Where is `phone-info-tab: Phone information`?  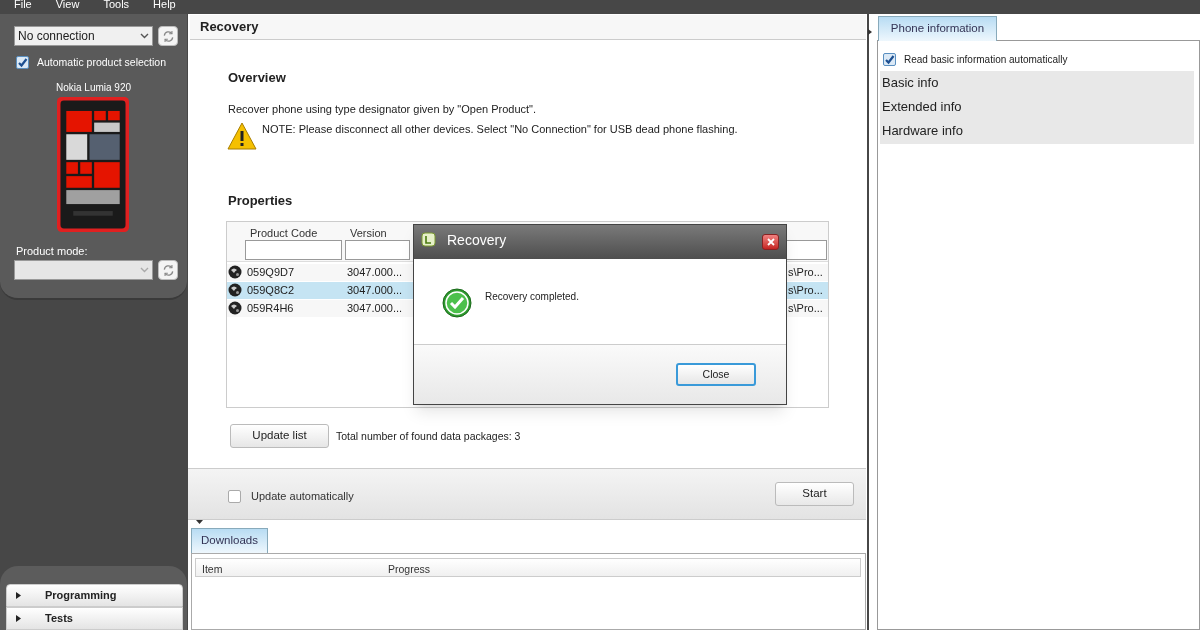 phone-info-tab: Phone information is located at coordinates (937, 28).